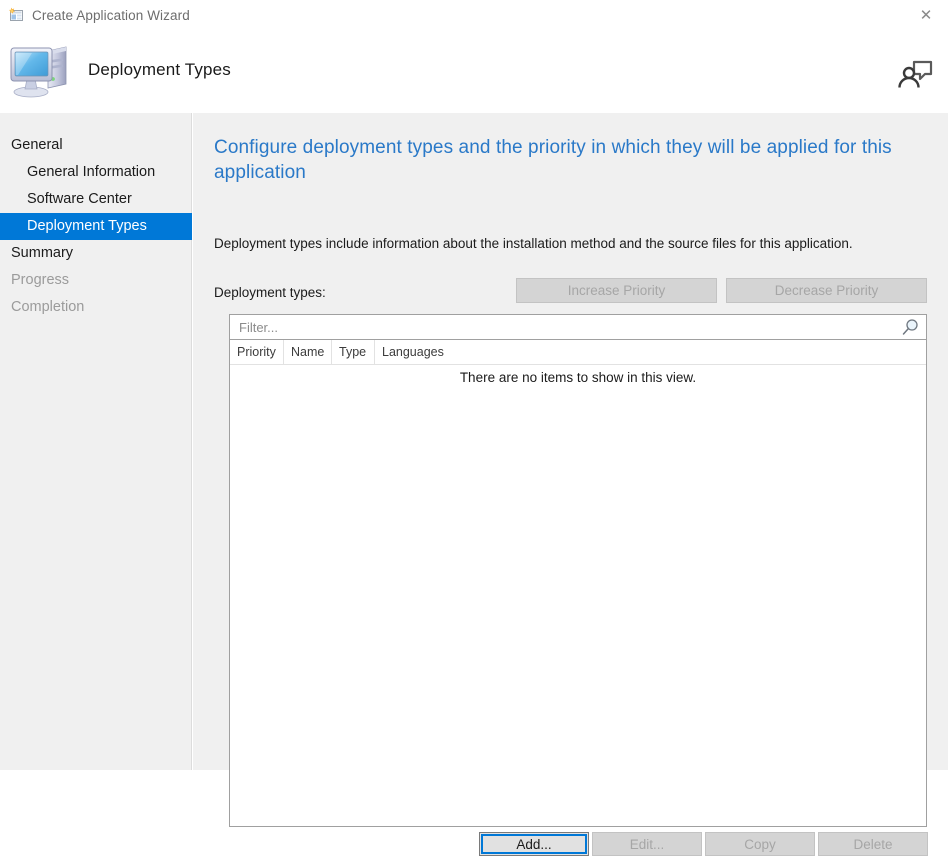 The image size is (948, 856). Describe the element at coordinates (474, 15) in the screenshot. I see `window-titlebar: Create Application Wizard ✕` at that location.